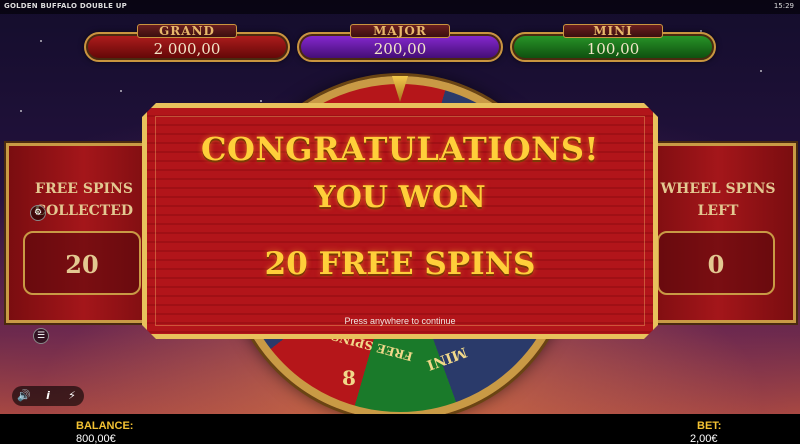  I want to click on clock: 15:29, so click(783, 6).